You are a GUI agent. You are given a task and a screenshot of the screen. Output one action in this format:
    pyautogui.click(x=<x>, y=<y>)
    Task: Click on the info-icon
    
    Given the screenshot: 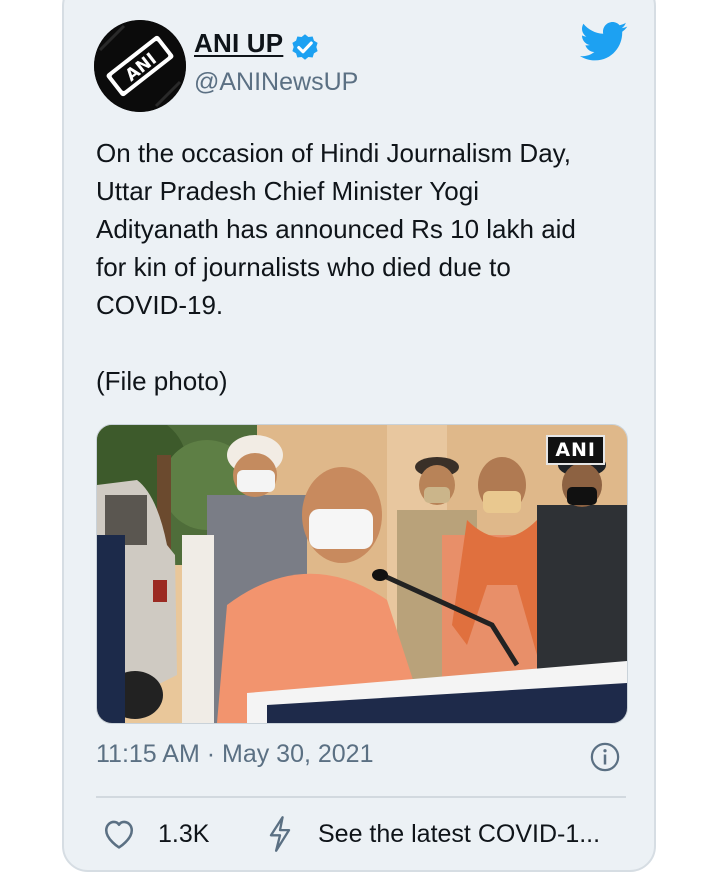 What is the action you would take?
    pyautogui.click(x=605, y=757)
    